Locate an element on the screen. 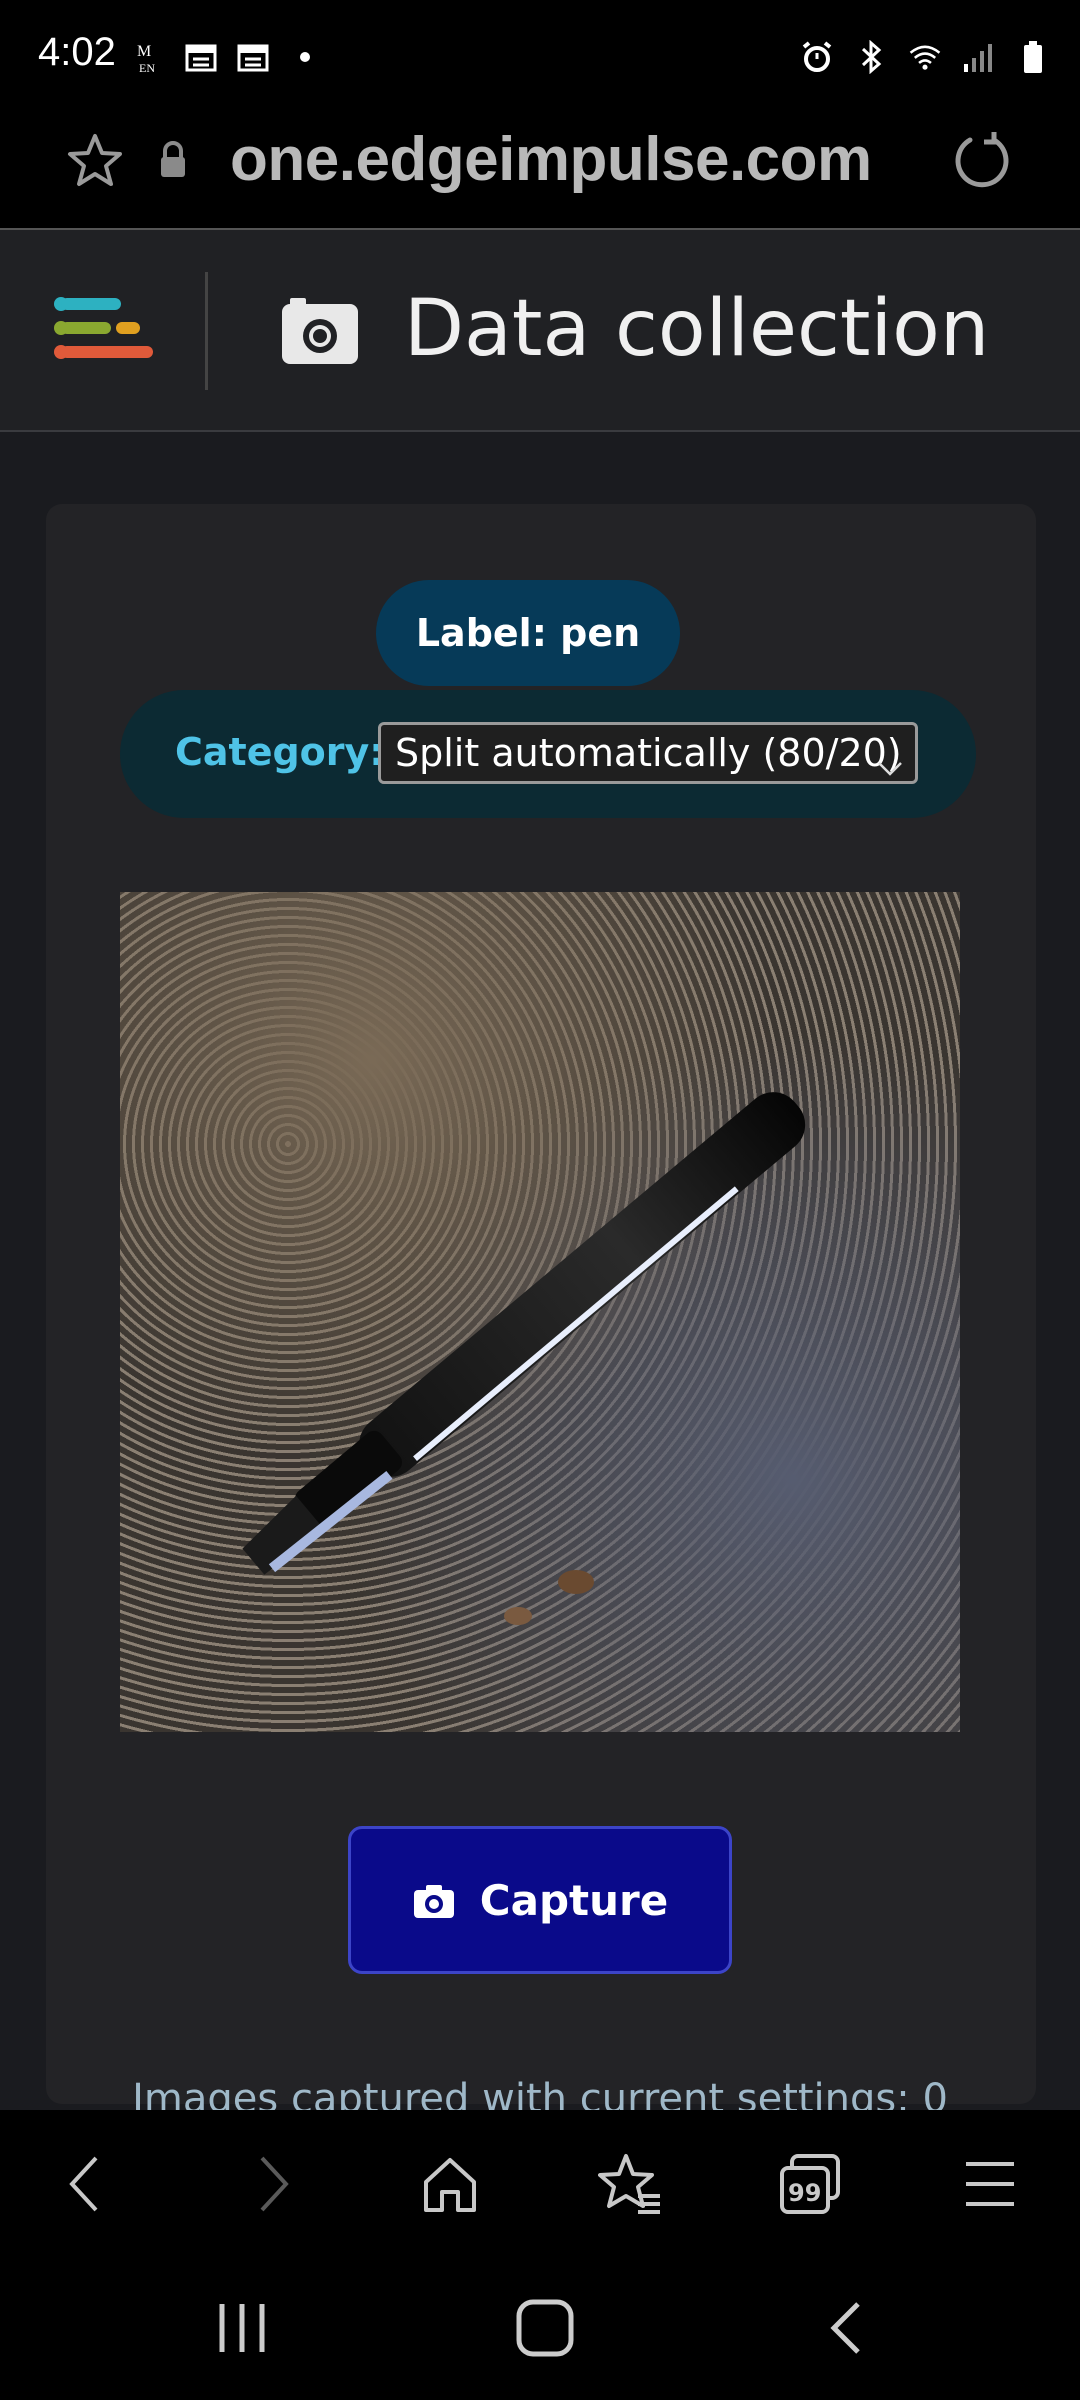  reload-icon is located at coordinates (982, 160).